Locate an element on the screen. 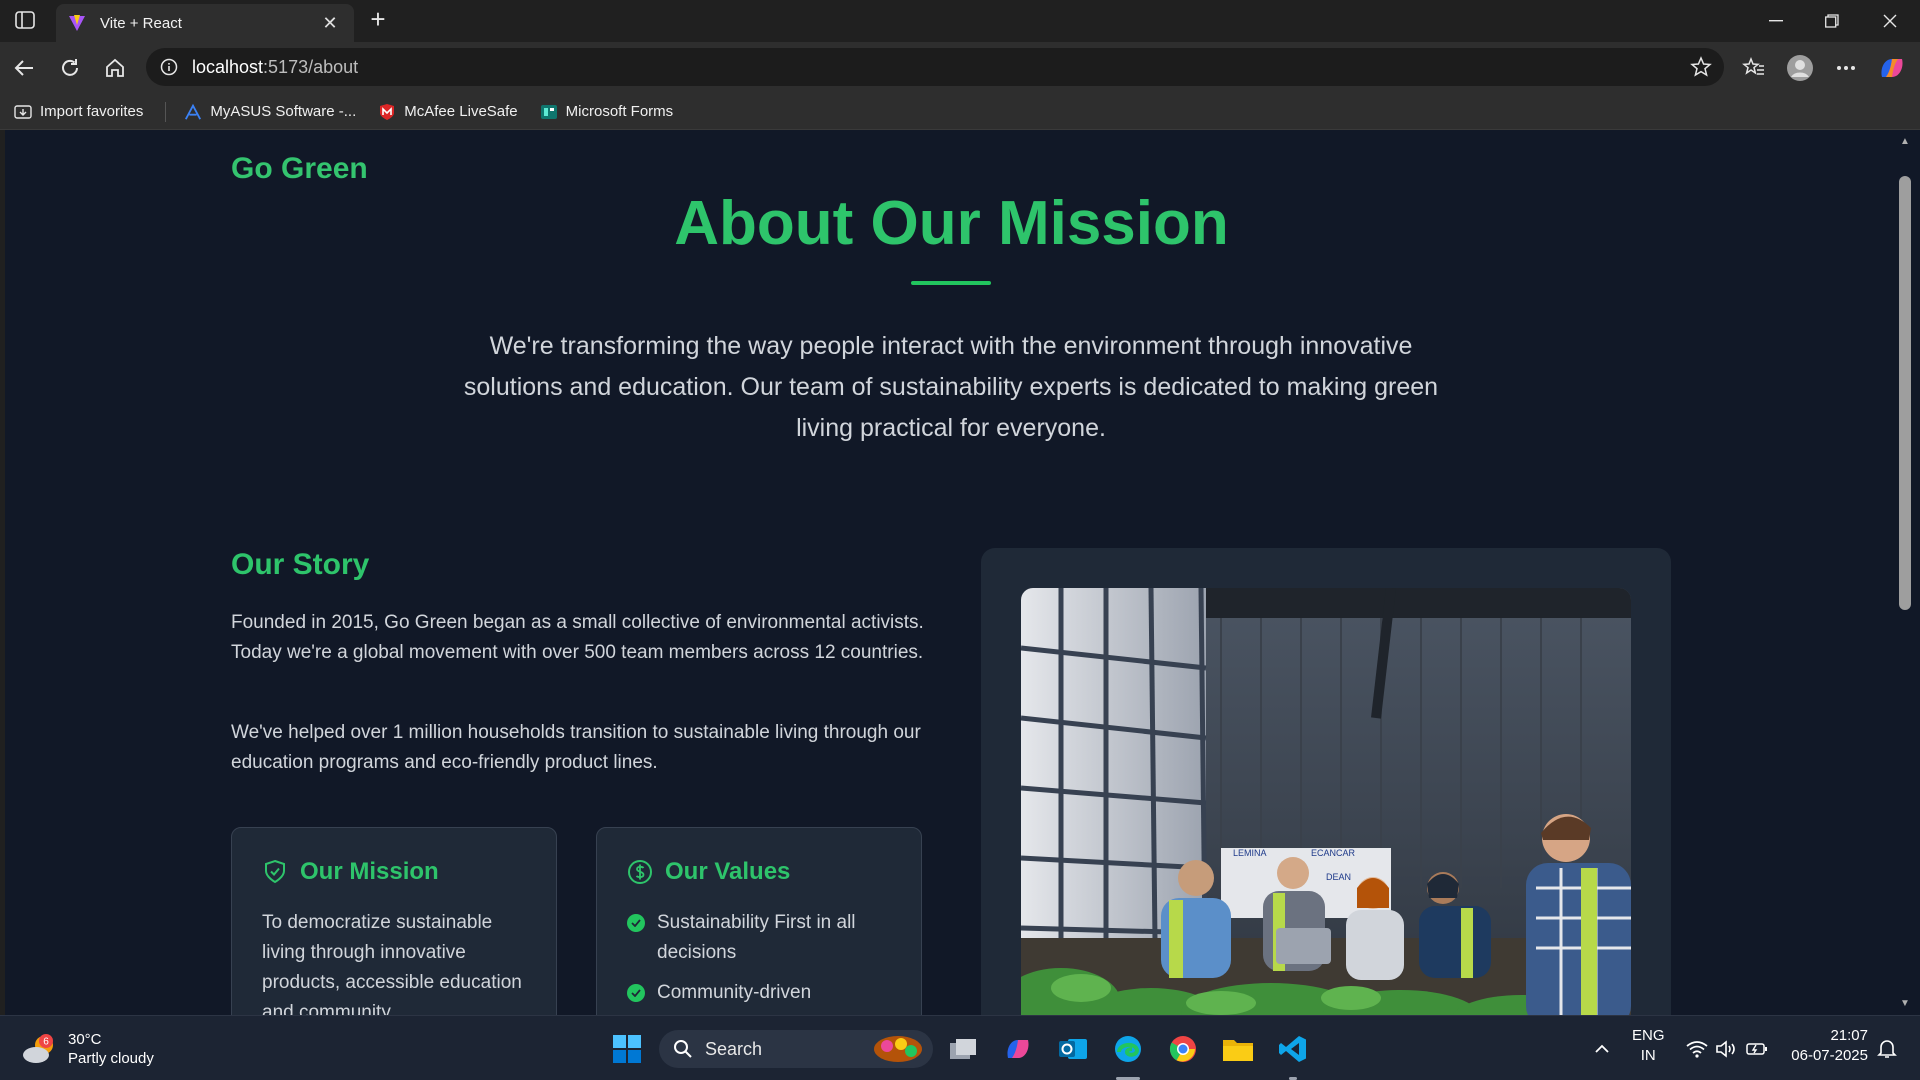 The width and height of the screenshot is (1920, 1080). values-heading-text: Our Values is located at coordinates (728, 871).